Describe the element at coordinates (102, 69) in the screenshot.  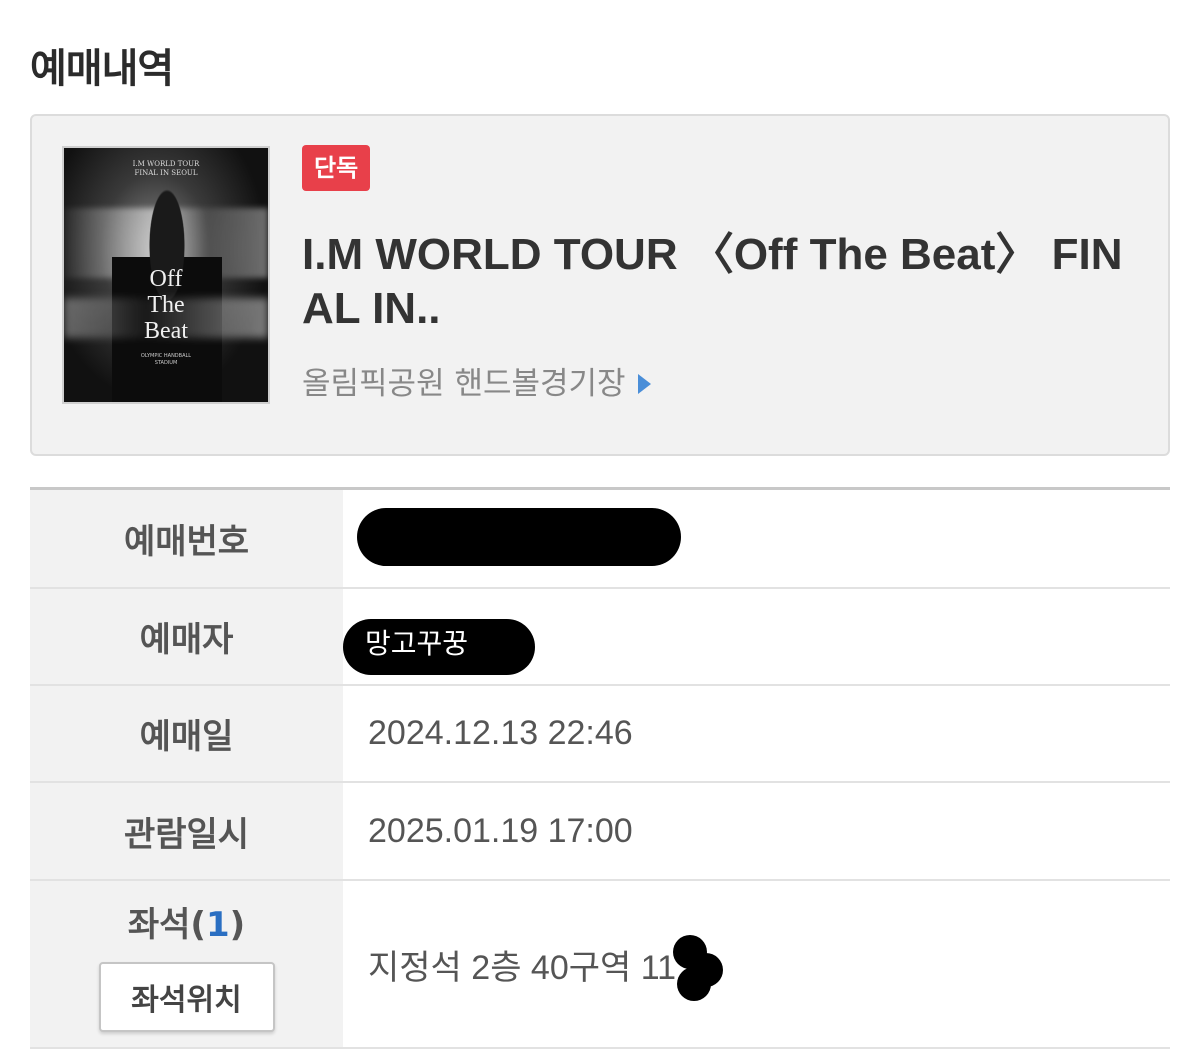
I see `page-title: 예매내역` at that location.